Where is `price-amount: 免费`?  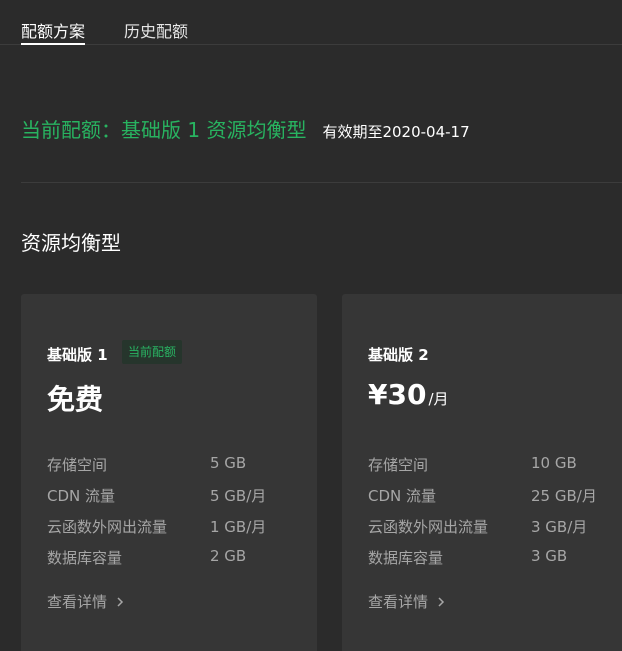
price-amount: 免费 is located at coordinates (75, 399).